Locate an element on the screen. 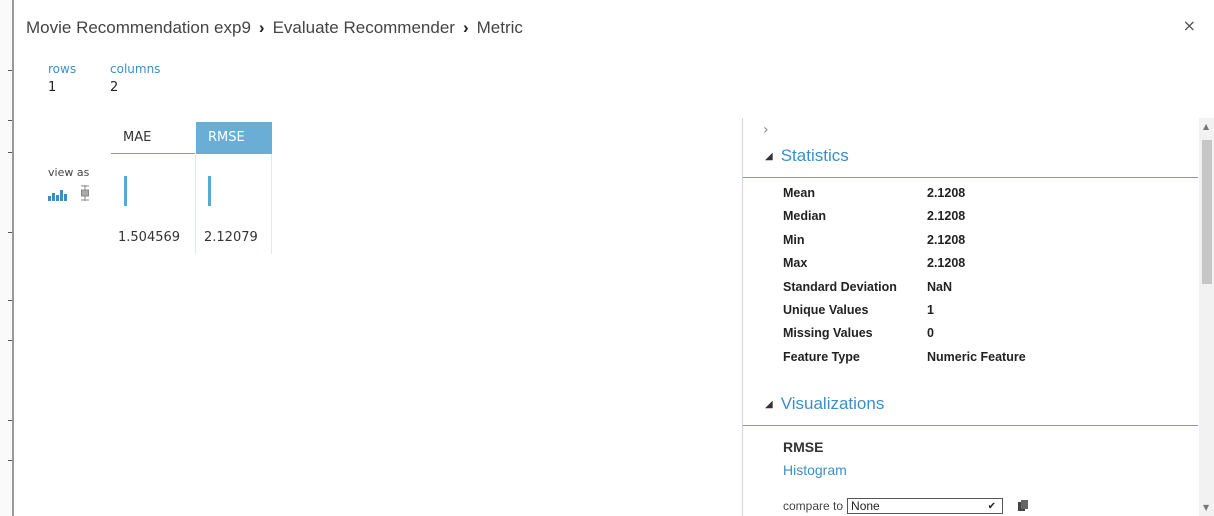 This screenshot has height=516, width=1214. rmse-mini-histogram is located at coordinates (209, 191).